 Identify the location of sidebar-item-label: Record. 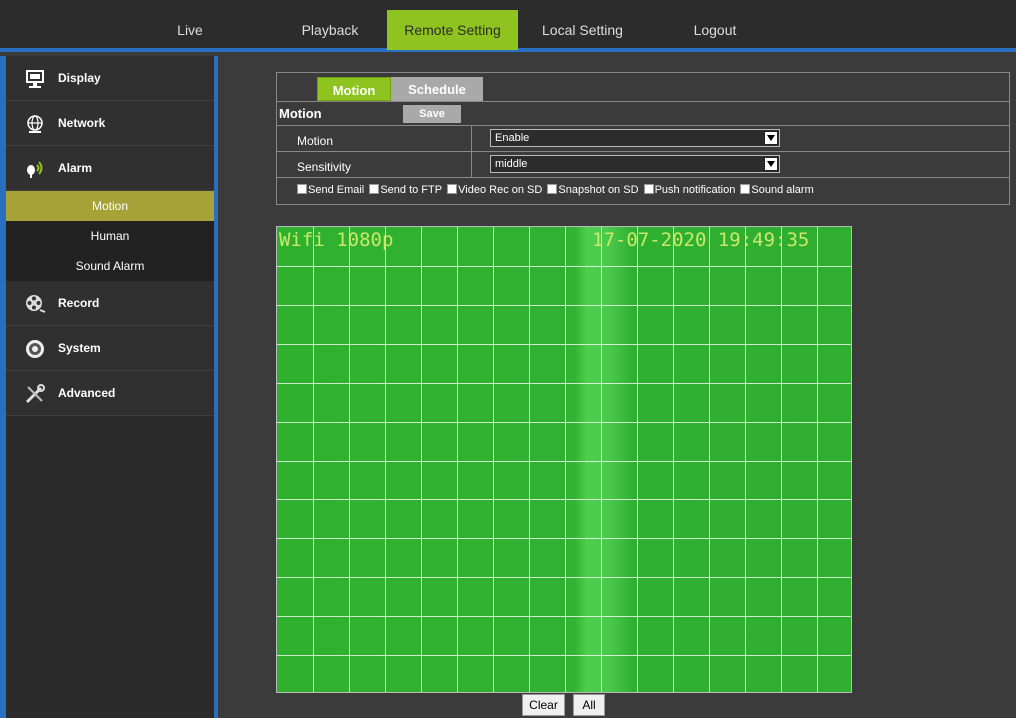
(79, 303).